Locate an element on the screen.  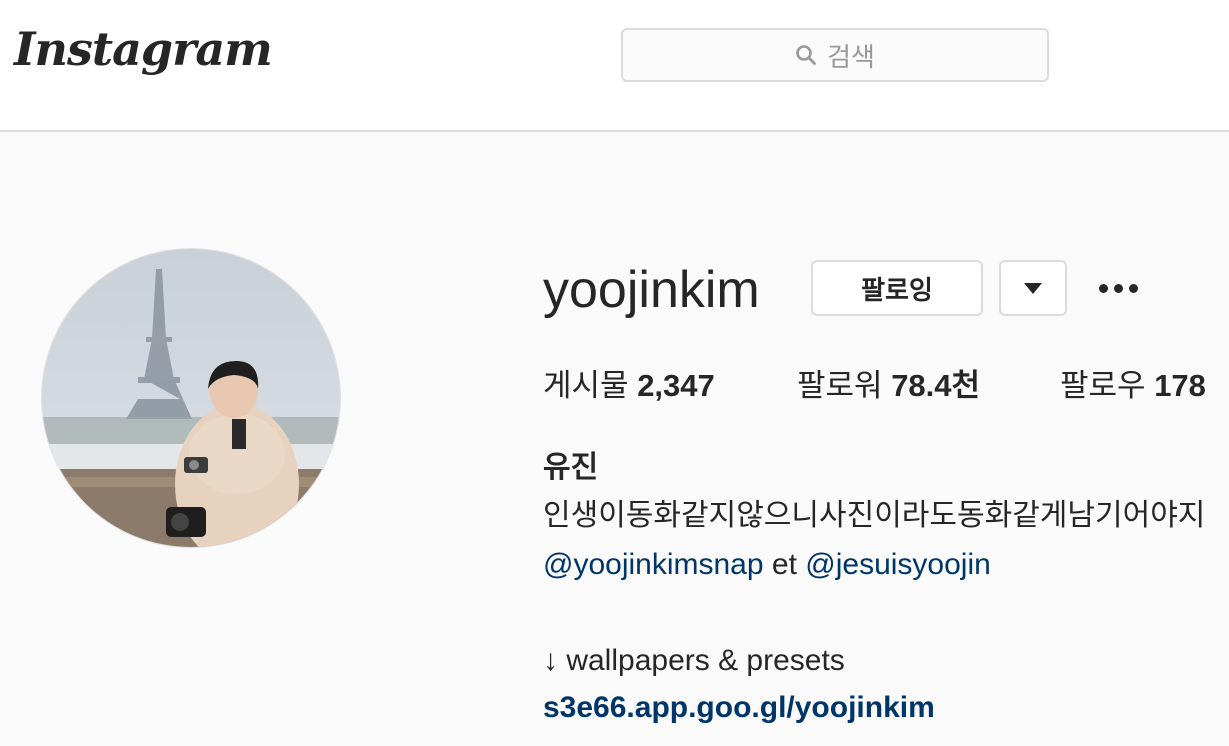
more-options-button is located at coordinates (1118, 288).